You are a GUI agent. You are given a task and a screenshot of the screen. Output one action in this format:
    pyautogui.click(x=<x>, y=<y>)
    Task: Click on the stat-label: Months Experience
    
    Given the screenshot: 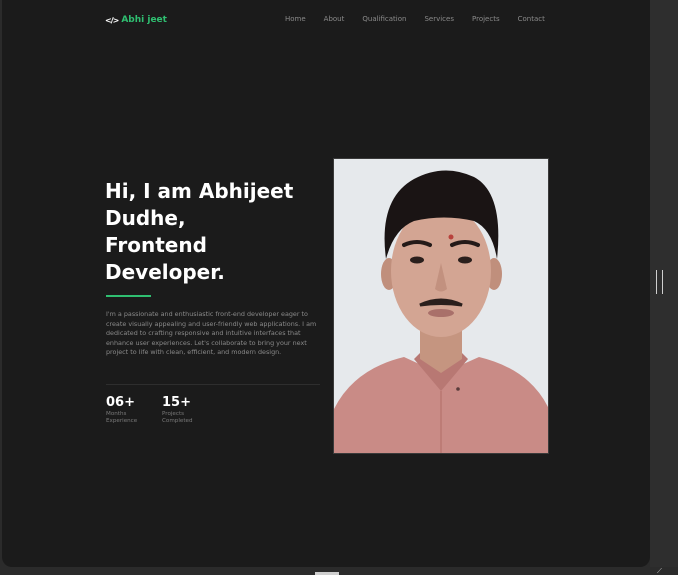 What is the action you would take?
    pyautogui.click(x=122, y=417)
    